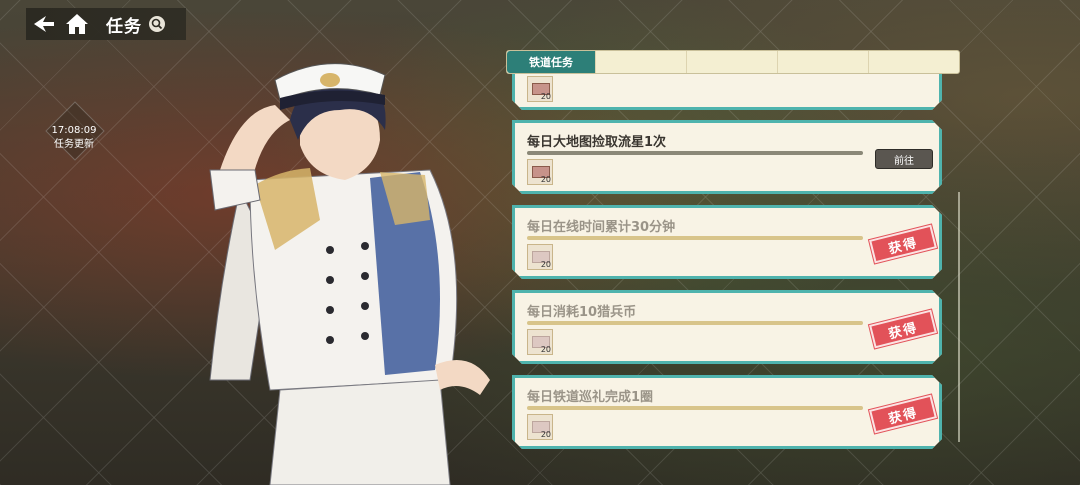  I want to click on back-icon, so click(44, 24).